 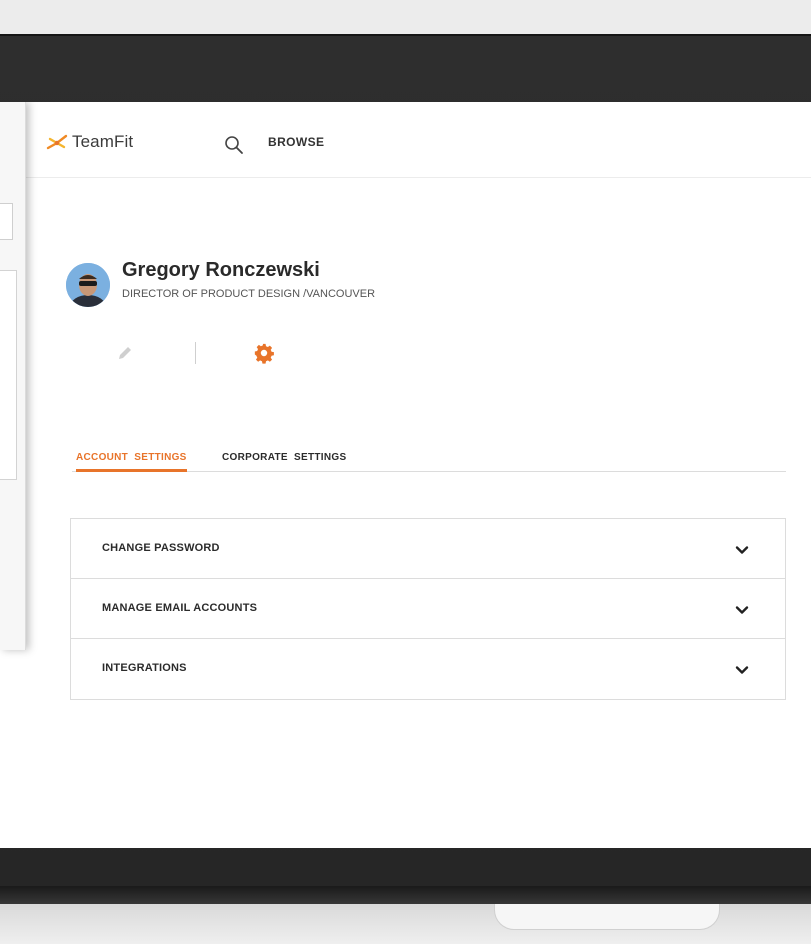 I want to click on tab-corporate-settings: CORPORATE SETTINGS, so click(x=284, y=460).